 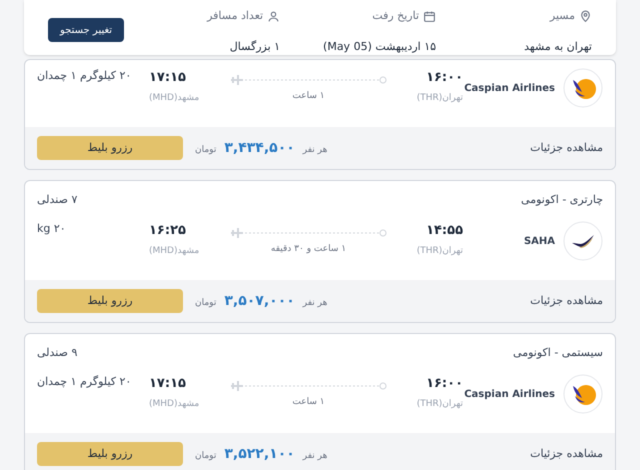 What do you see at coordinates (235, 16) in the screenshot?
I see `field-label: تعداد مسافر` at bounding box center [235, 16].